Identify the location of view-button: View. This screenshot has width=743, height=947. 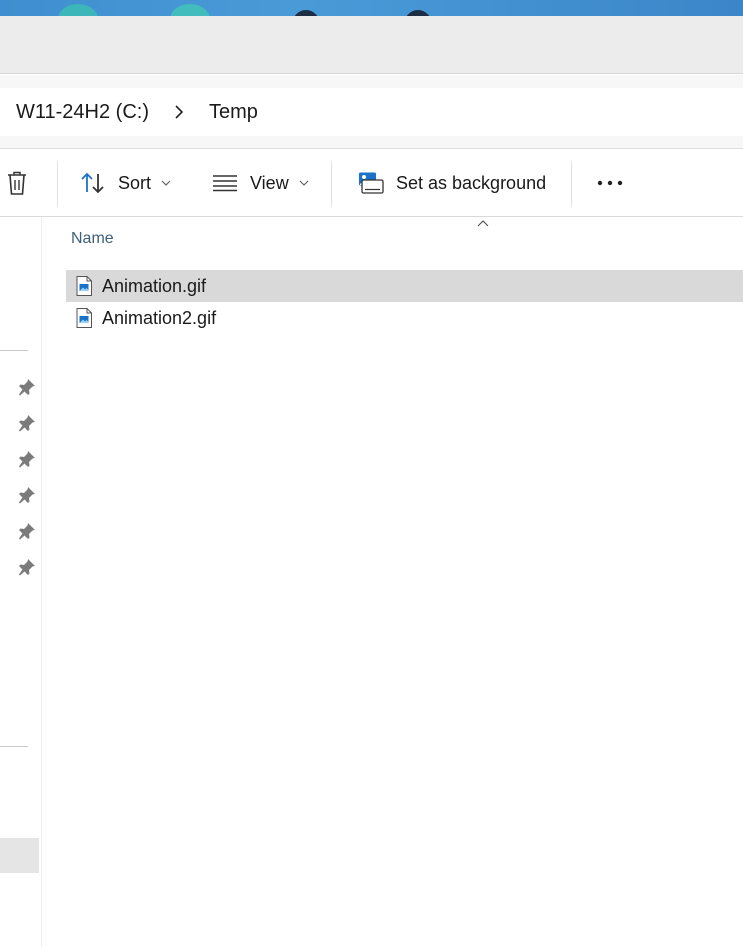
(260, 183).